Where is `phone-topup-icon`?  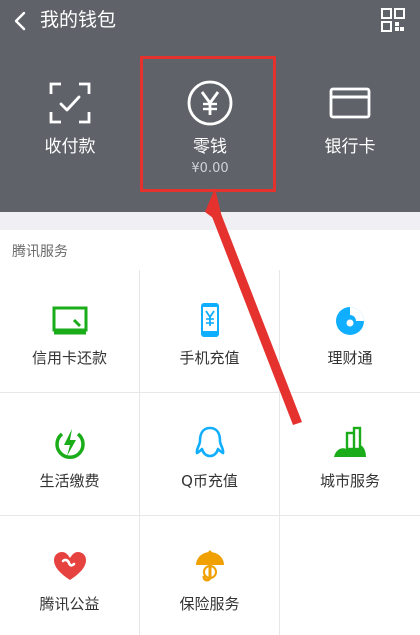
phone-topup-icon is located at coordinates (209, 320).